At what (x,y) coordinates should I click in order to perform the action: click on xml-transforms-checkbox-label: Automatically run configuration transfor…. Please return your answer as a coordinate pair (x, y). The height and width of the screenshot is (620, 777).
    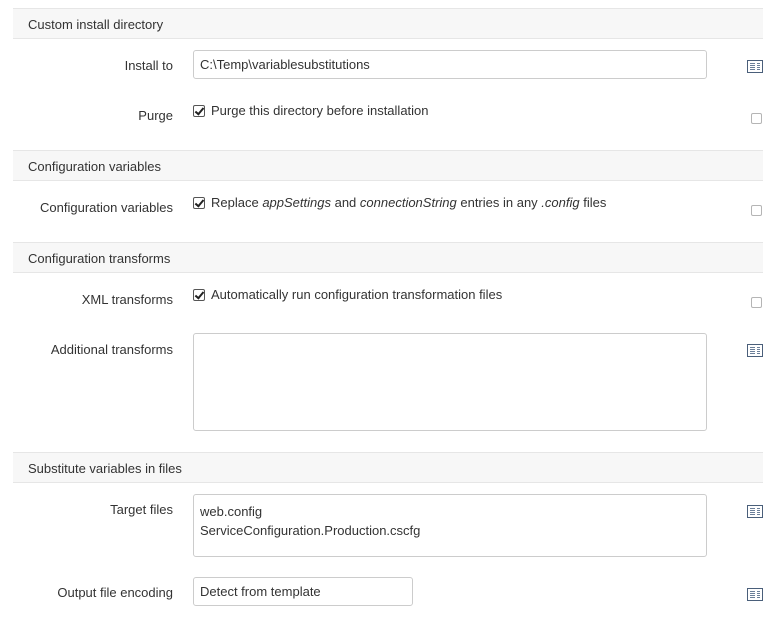
    Looking at the image, I should click on (357, 294).